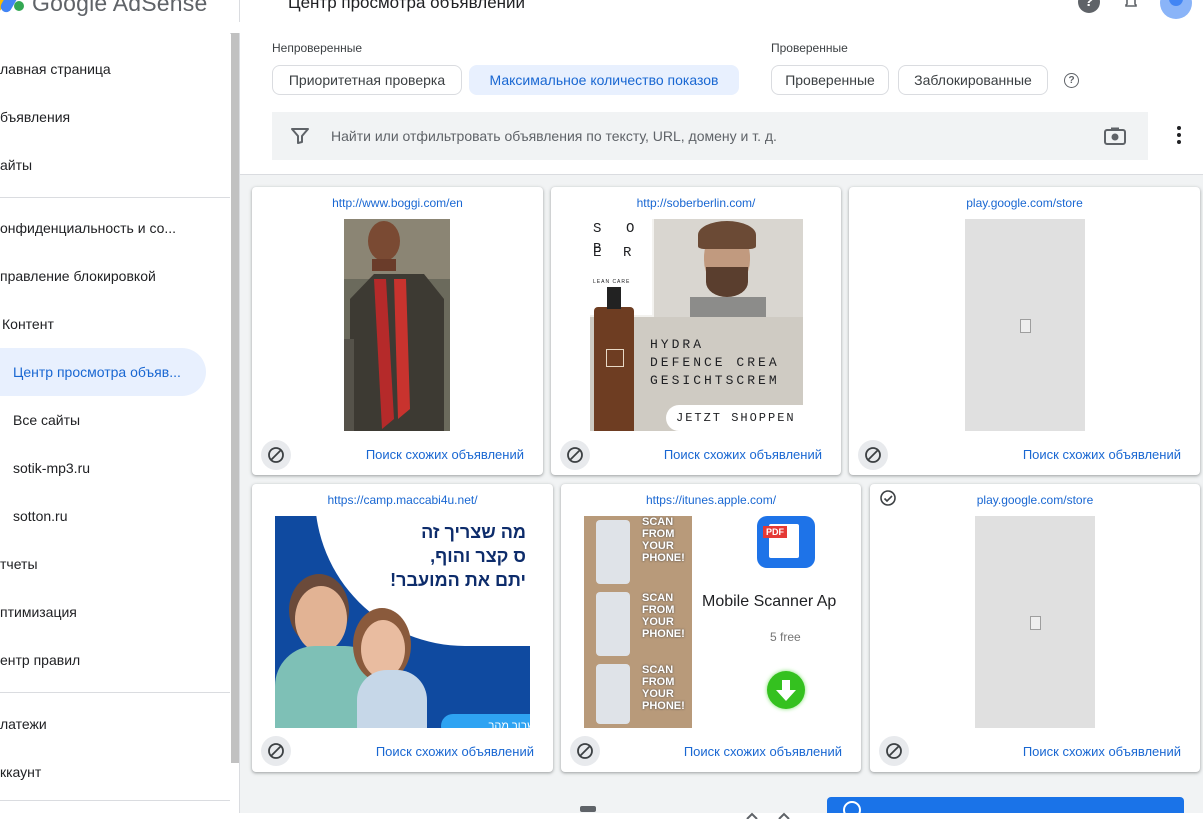 This screenshot has height=824, width=1203. What do you see at coordinates (604, 80) in the screenshot?
I see `max-impressions-chip: Максимальное количество показов` at bounding box center [604, 80].